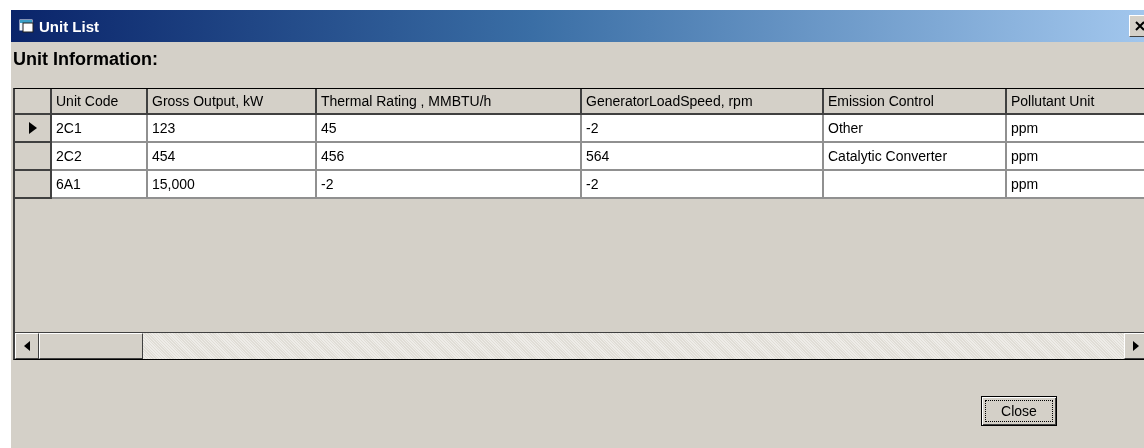 The width and height of the screenshot is (1144, 448). Describe the element at coordinates (449, 157) in the screenshot. I see `table-cell: 456` at that location.